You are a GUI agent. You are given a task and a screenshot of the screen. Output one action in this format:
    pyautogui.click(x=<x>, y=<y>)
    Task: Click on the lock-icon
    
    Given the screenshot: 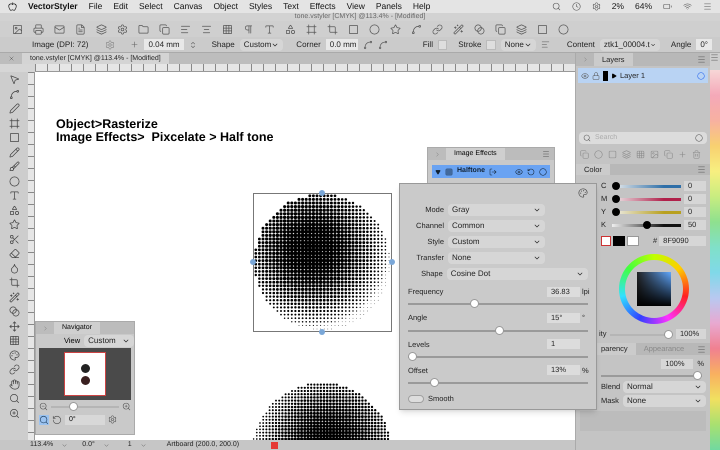 What is the action you would take?
    pyautogui.click(x=596, y=76)
    